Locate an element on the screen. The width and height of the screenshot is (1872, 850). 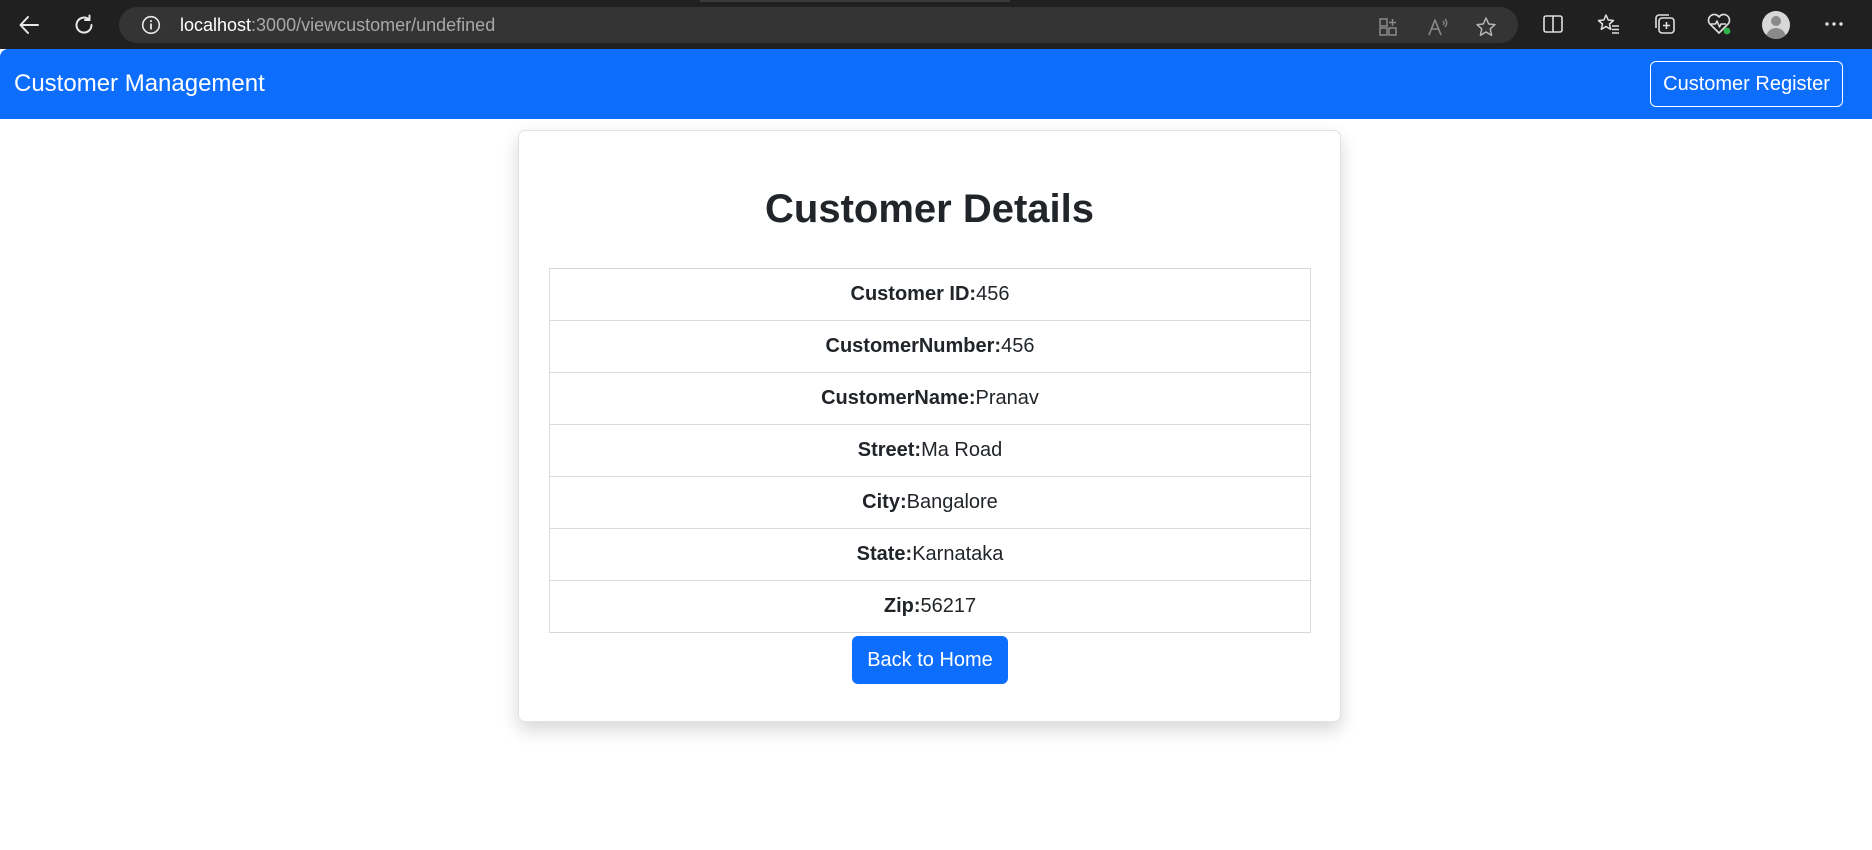
refresh-icon is located at coordinates (84, 24).